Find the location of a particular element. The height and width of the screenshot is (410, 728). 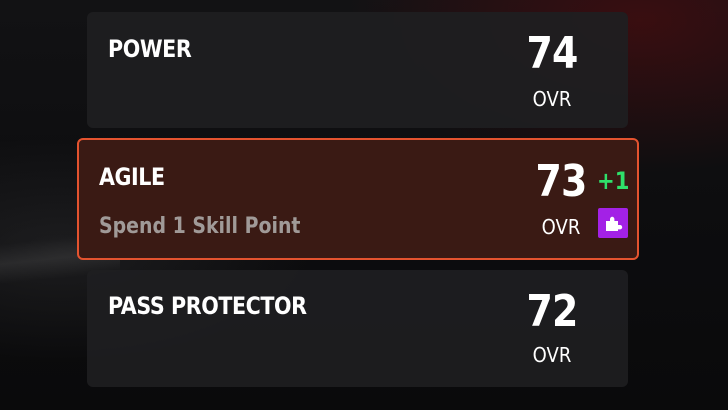

archetype-name: AGILE is located at coordinates (132, 177).